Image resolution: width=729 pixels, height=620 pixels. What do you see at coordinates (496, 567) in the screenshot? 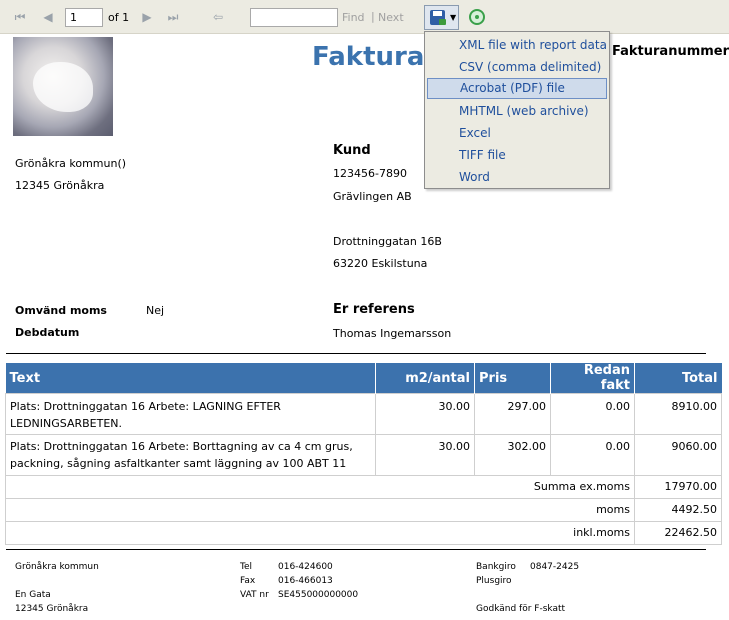
I see `footer-bankgiro-label: Bankgiro` at bounding box center [496, 567].